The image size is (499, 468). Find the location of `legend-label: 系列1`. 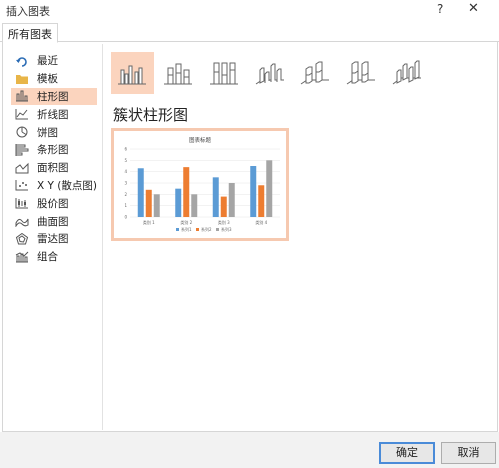

legend-label: 系列1 is located at coordinates (186, 229).